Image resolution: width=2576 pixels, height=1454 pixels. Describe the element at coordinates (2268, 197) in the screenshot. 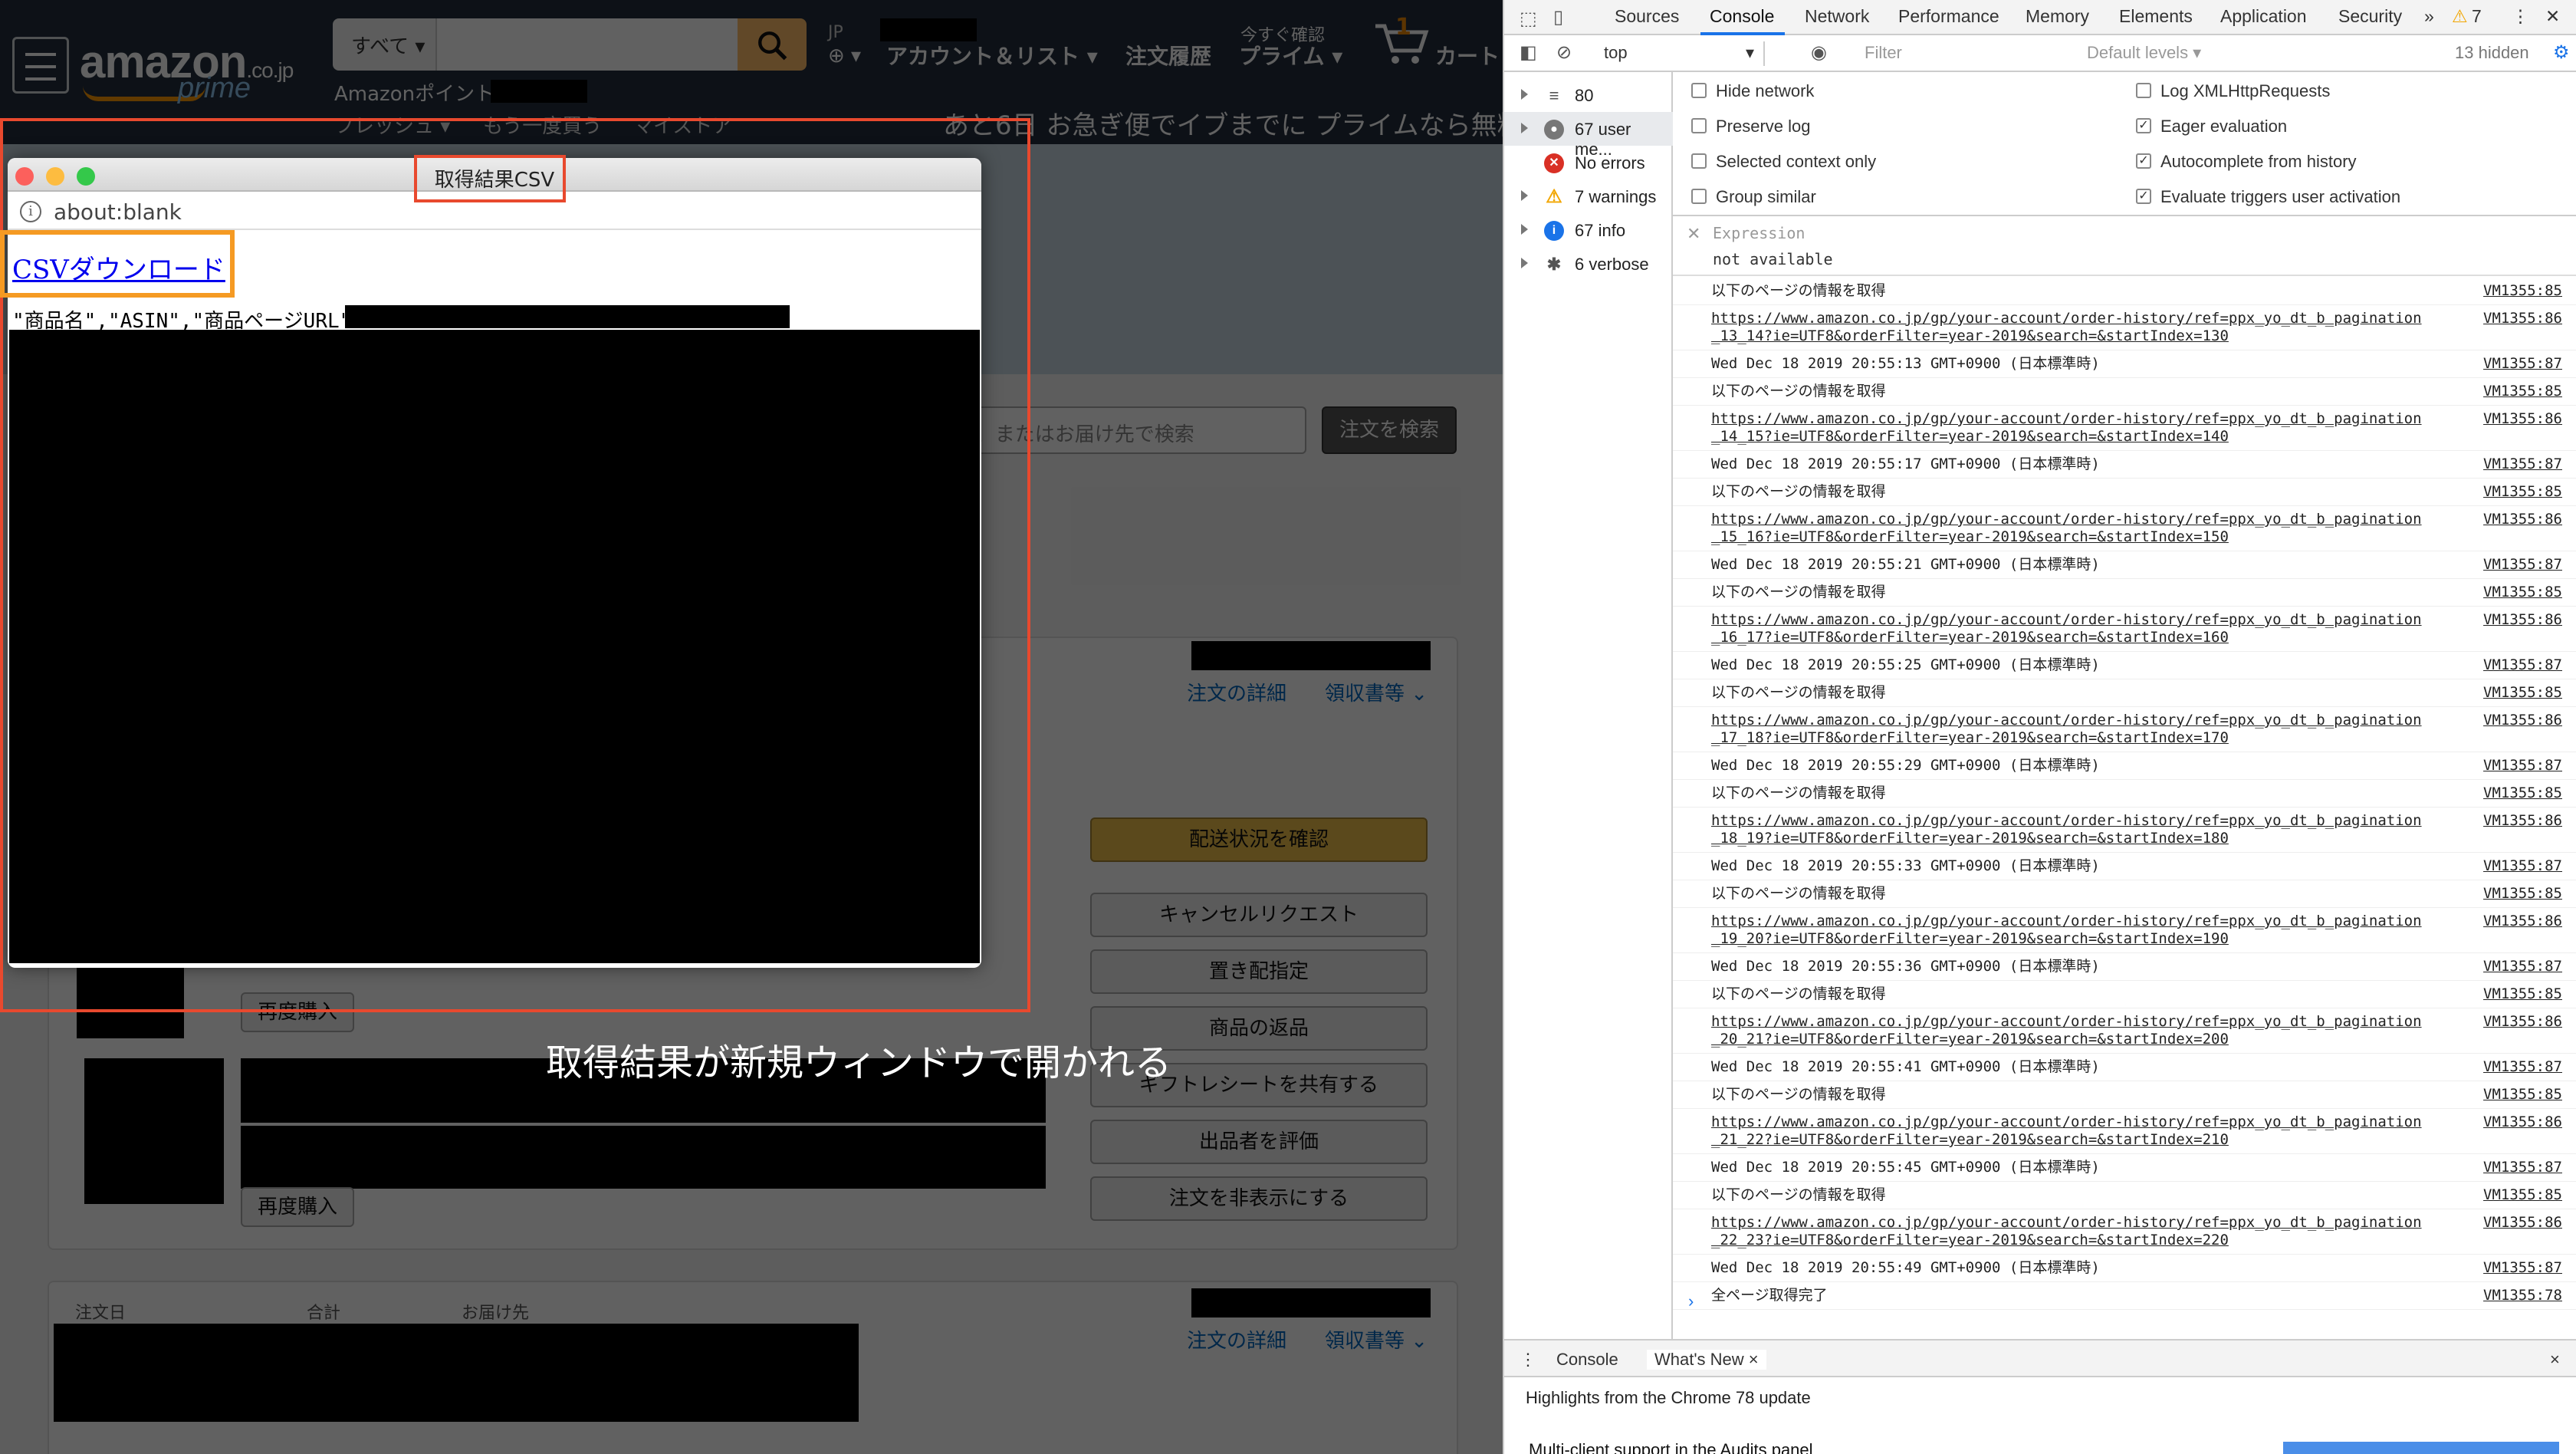

I see `user-activation-checkbox: ✓ Evaluate triggers user activation` at that location.